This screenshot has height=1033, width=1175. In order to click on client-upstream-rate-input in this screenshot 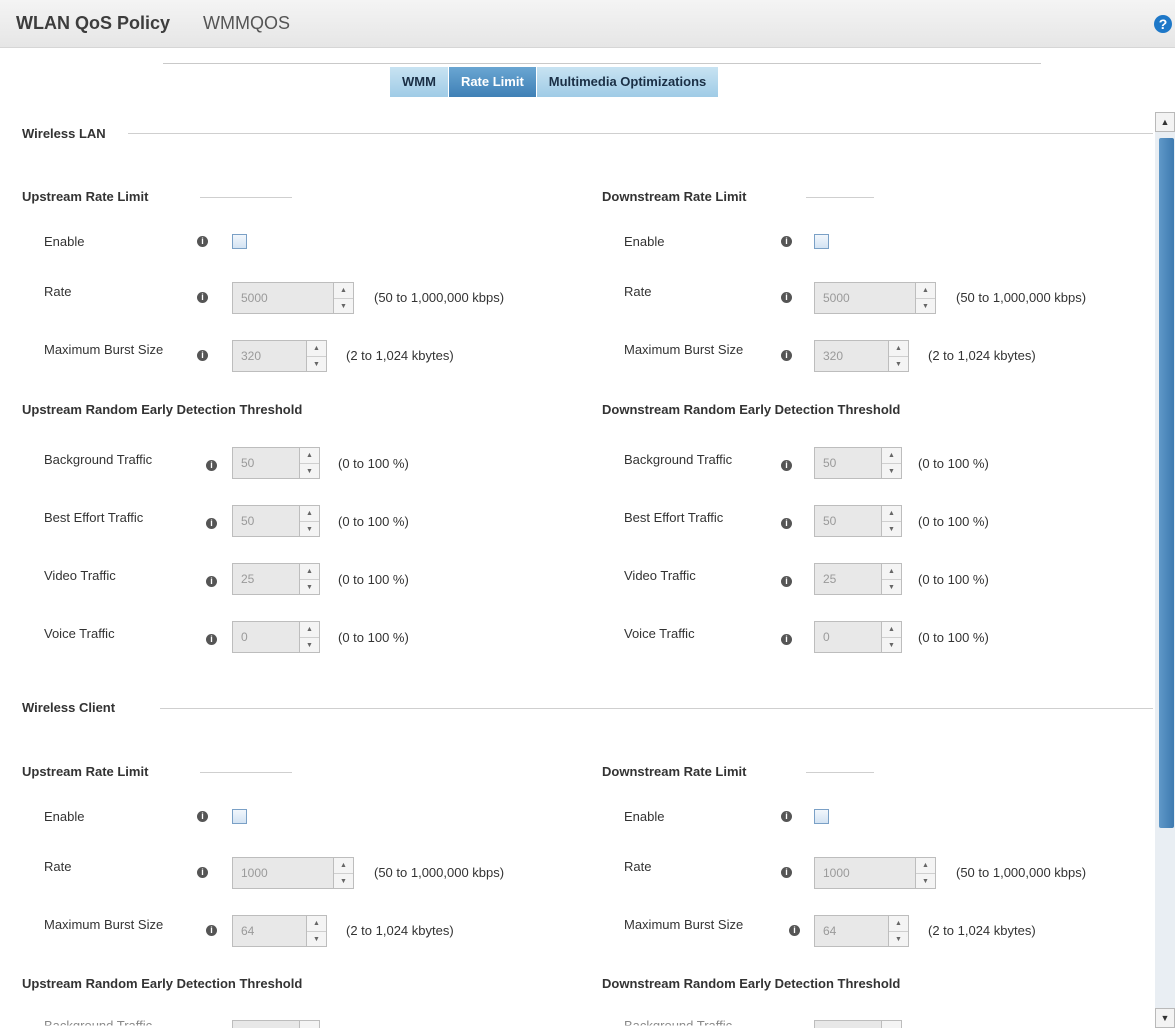, I will do `click(283, 873)`.